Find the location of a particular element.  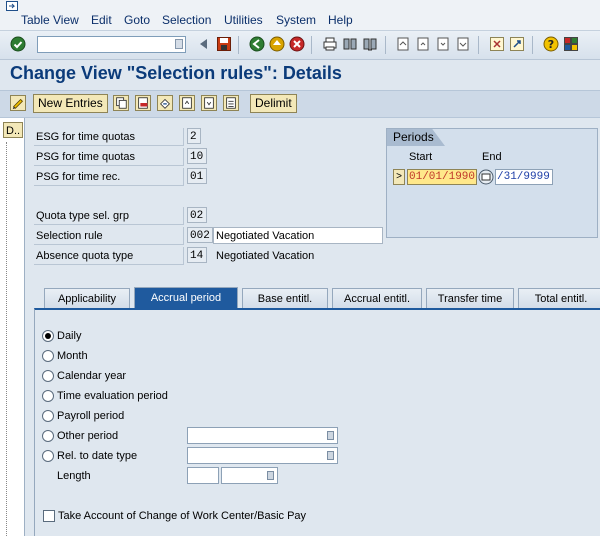

next-entry-icon is located at coordinates (209, 103).